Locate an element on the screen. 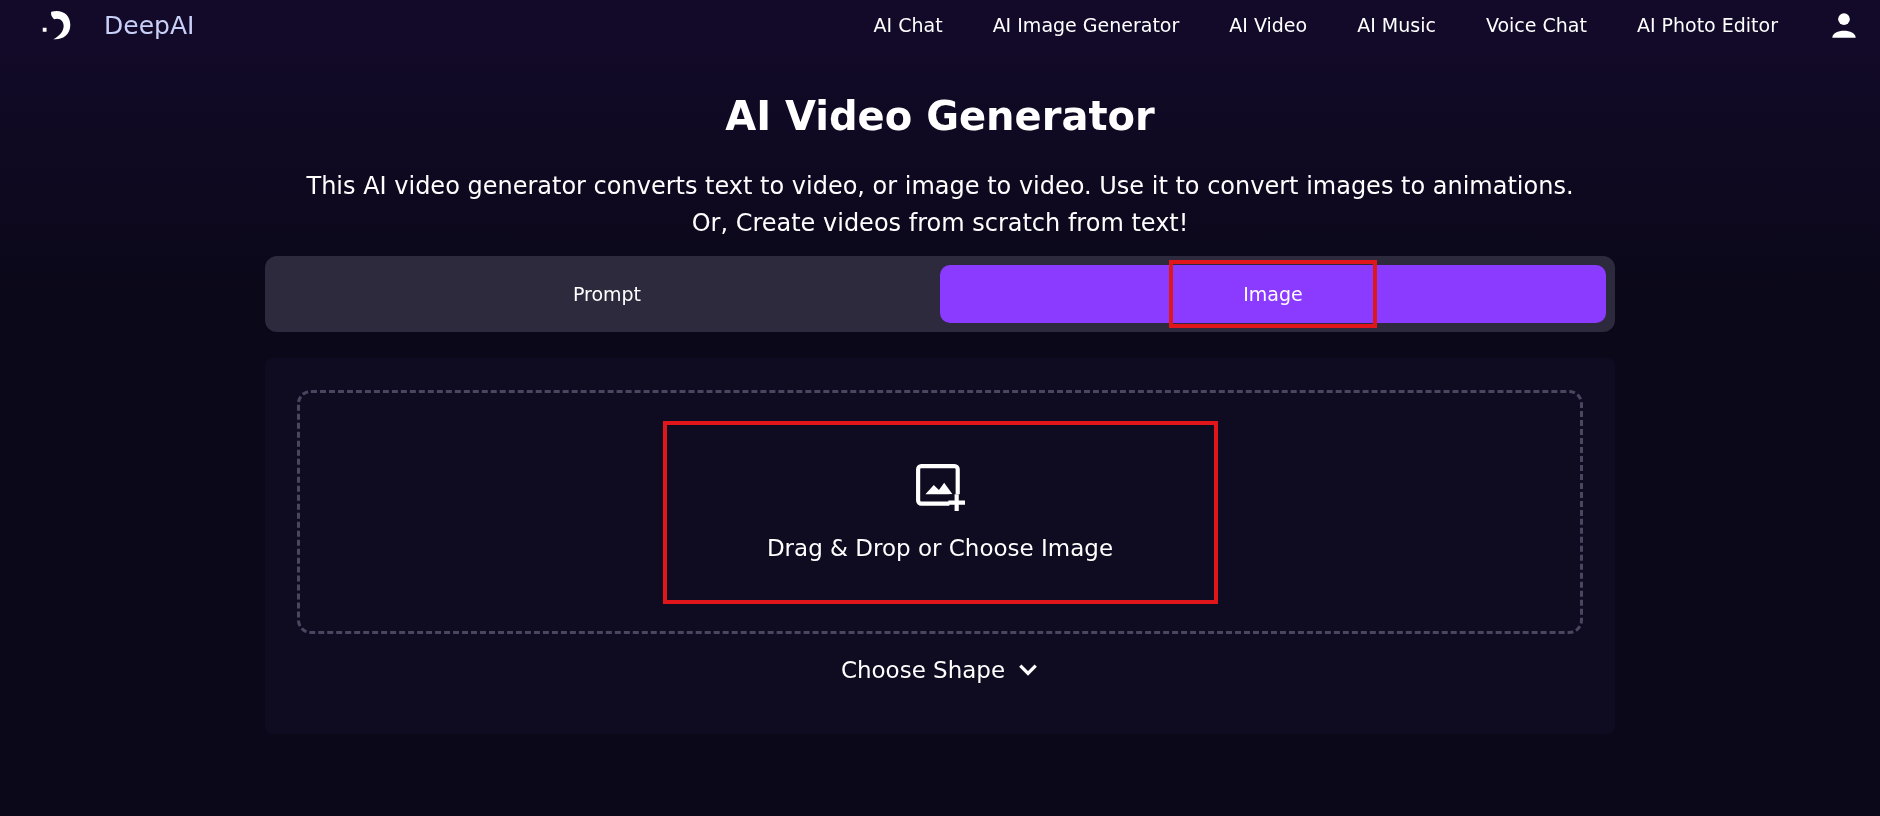 Image resolution: width=1880 pixels, height=816 pixels. nav-link: Voice Chat is located at coordinates (1536, 25).